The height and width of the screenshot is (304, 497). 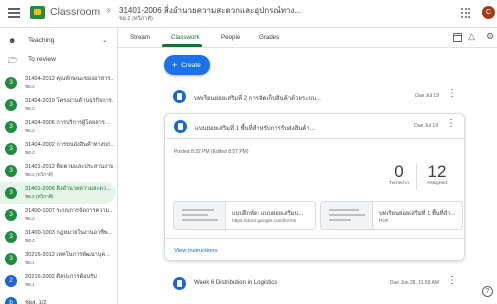 I want to click on google-apps-icon, so click(x=466, y=13).